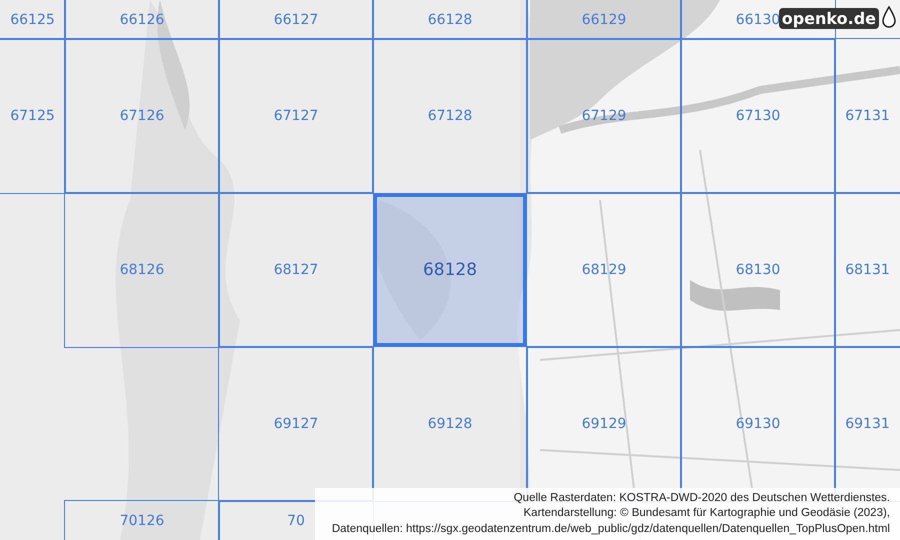 Image resolution: width=900 pixels, height=540 pixels. Describe the element at coordinates (142, 20) in the screenshot. I see `tile-number: 66126` at that location.